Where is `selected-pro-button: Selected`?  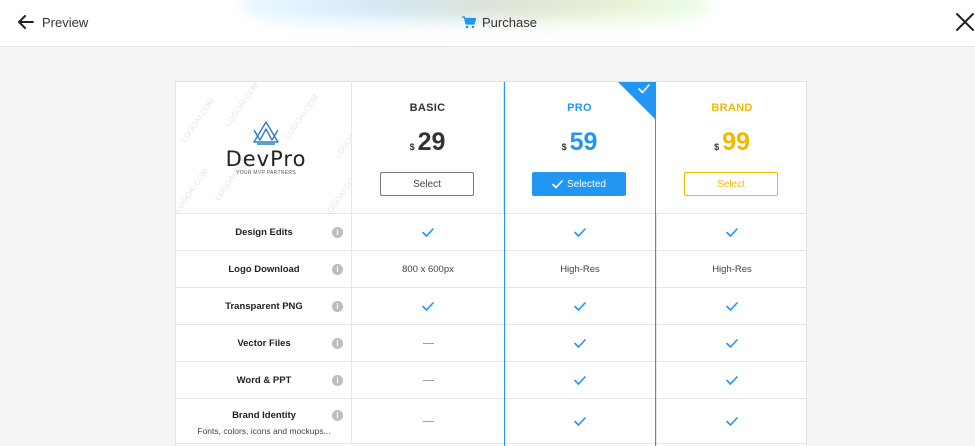 selected-pro-button: Selected is located at coordinates (579, 184).